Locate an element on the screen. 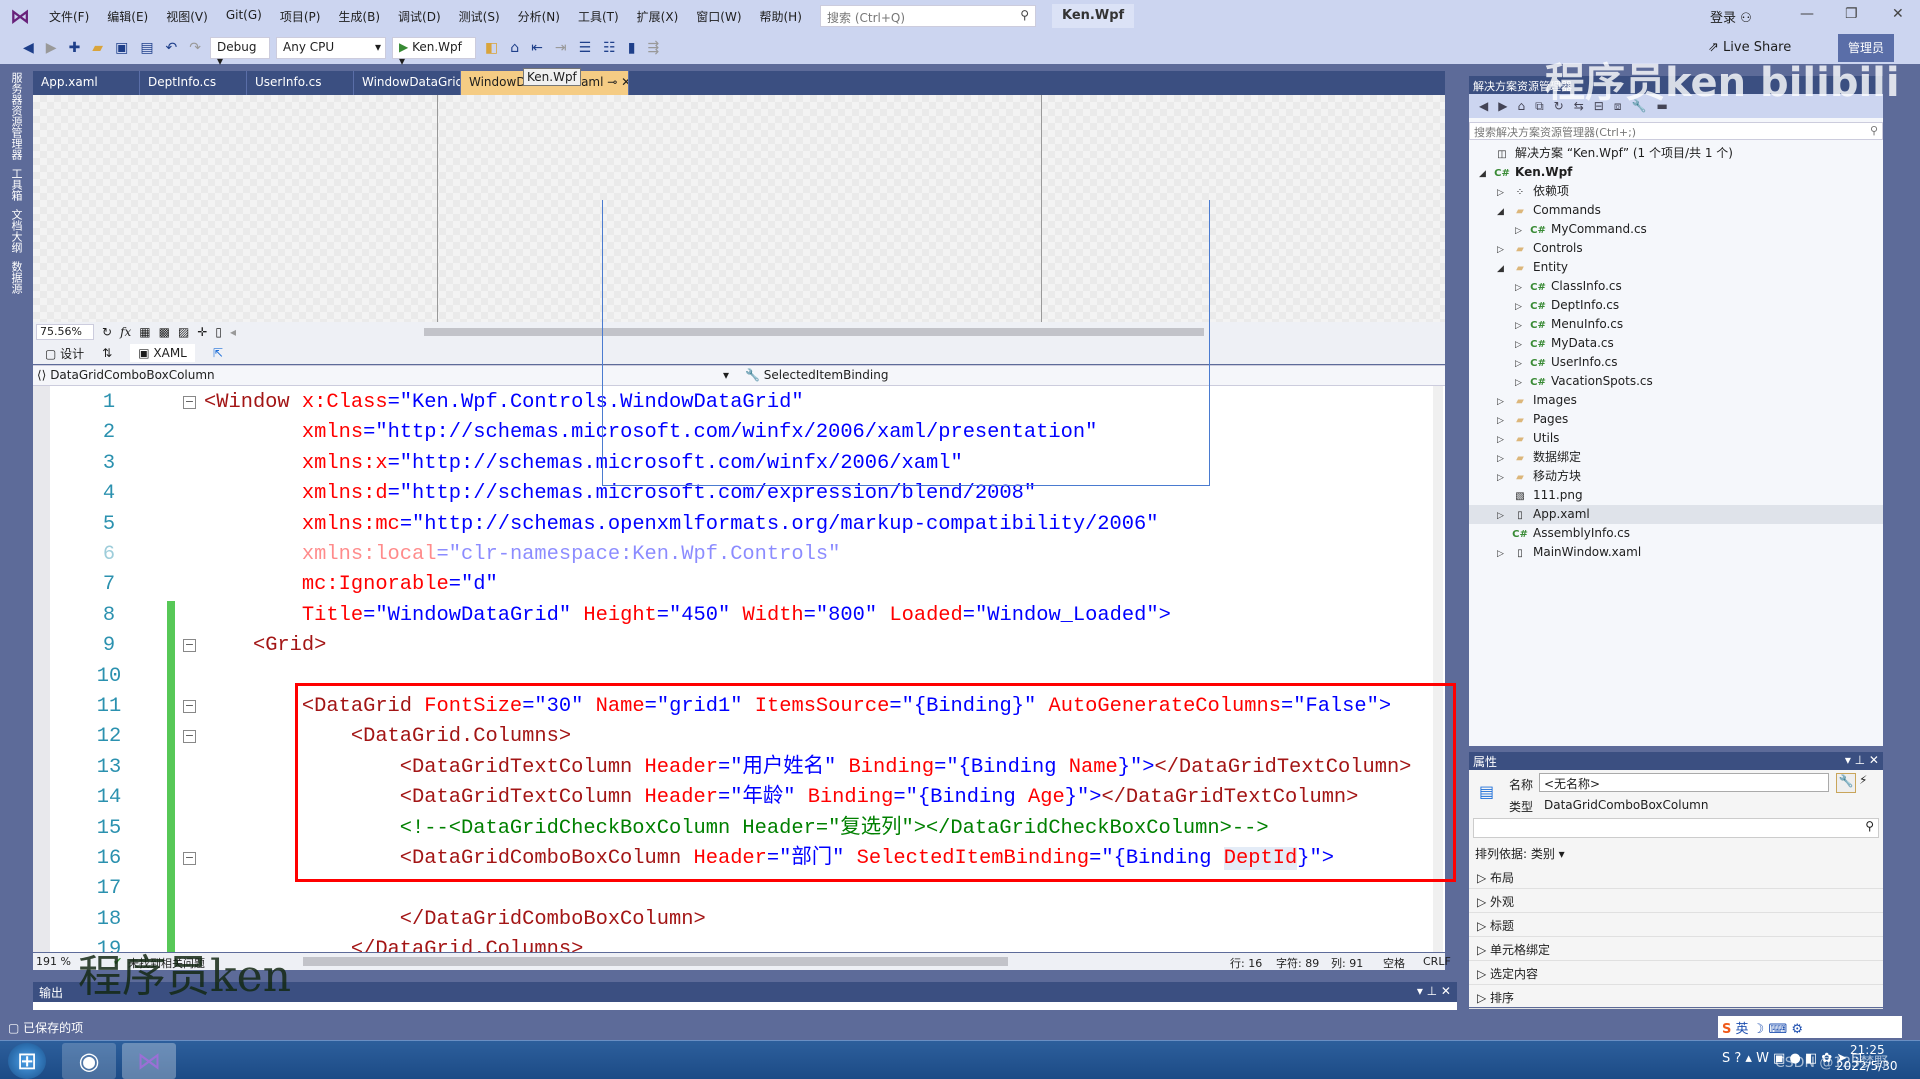 The width and height of the screenshot is (1920, 1079). grid-icon: ▦ is located at coordinates (144, 332).